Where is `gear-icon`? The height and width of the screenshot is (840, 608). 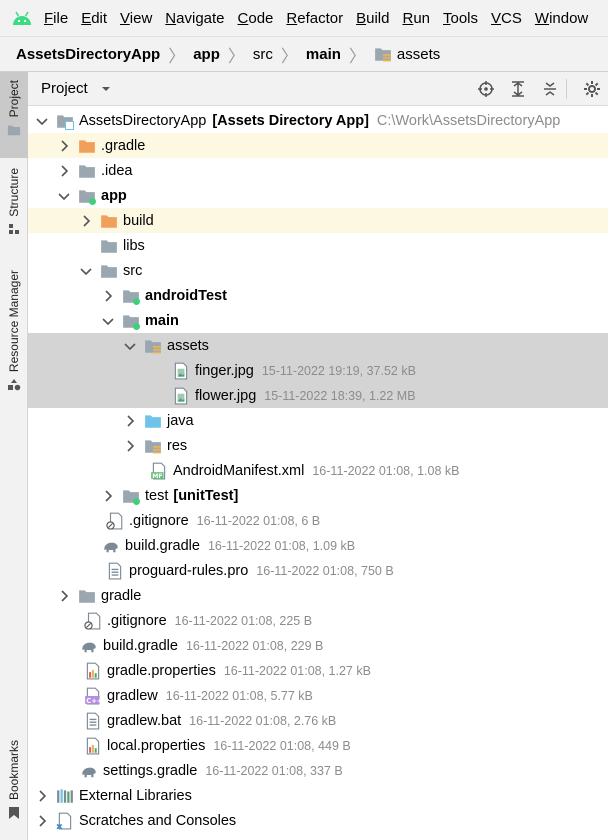
gear-icon is located at coordinates (592, 89).